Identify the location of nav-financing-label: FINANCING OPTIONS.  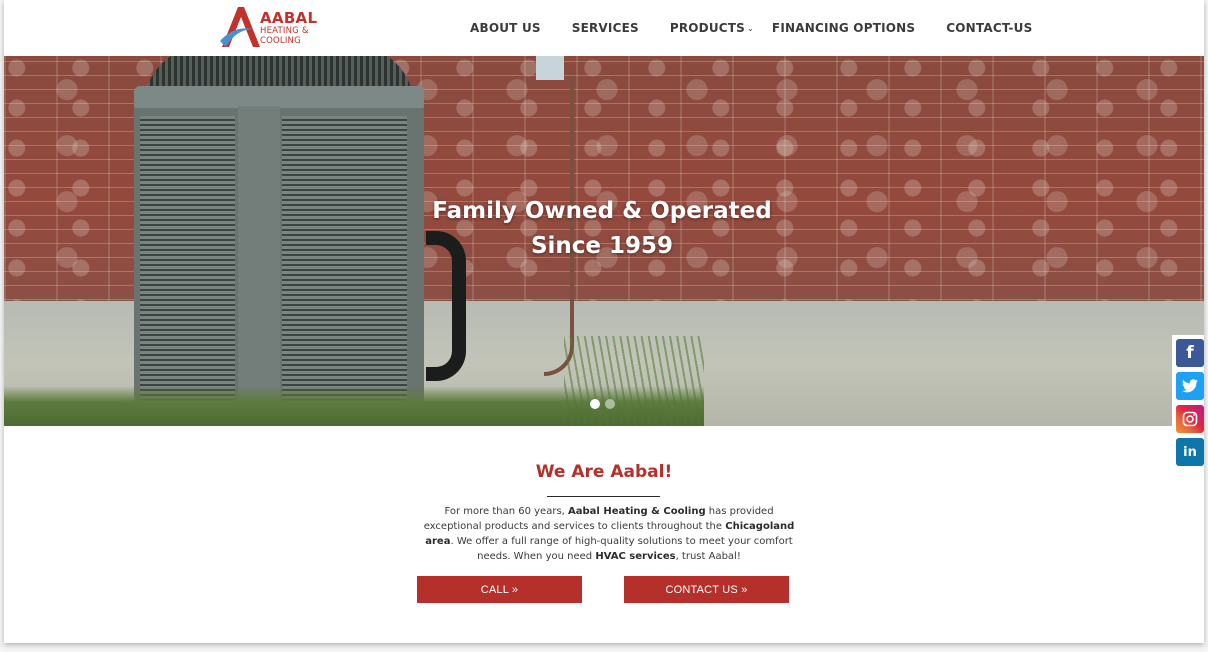
(843, 28).